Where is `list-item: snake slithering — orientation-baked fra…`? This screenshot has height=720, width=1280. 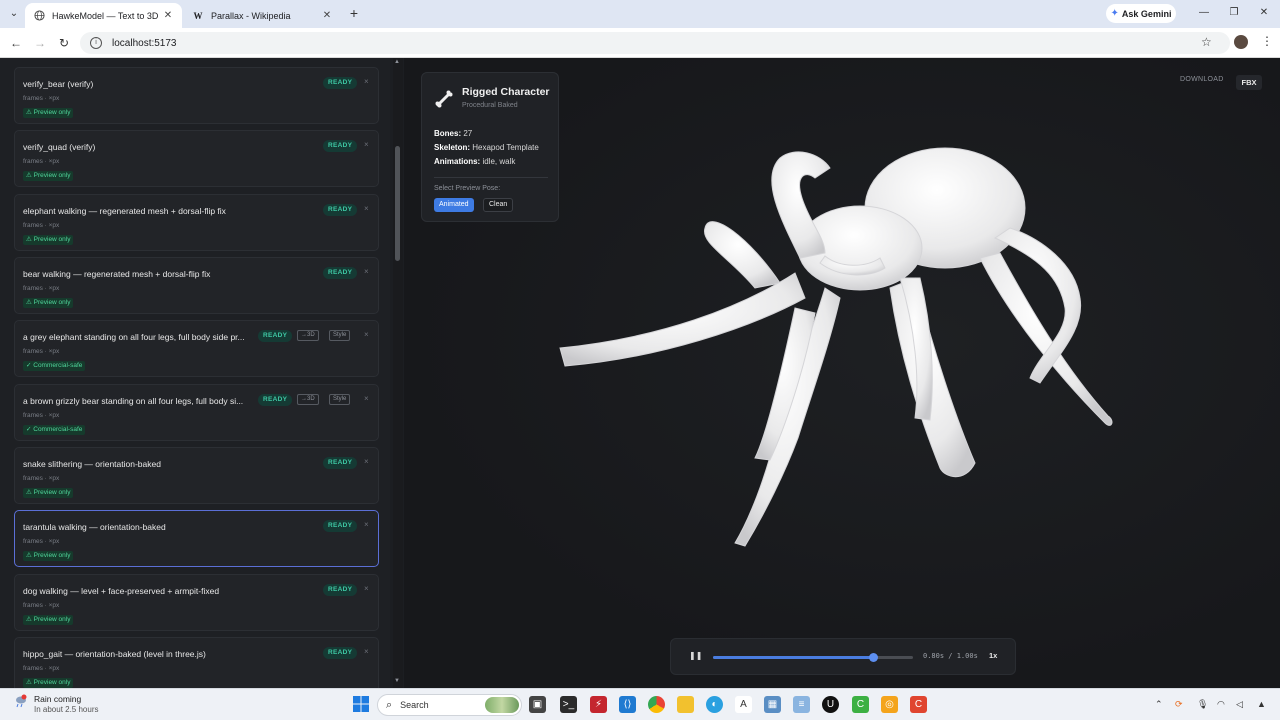 list-item: snake slithering — orientation-baked fra… is located at coordinates (196, 475).